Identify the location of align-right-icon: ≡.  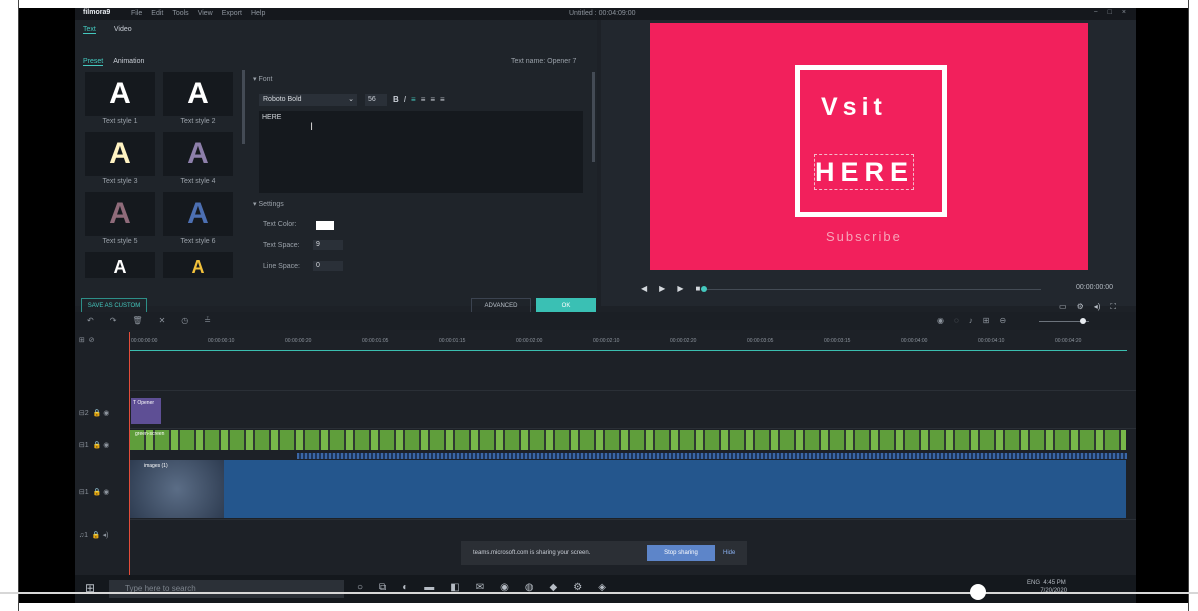
(432, 99).